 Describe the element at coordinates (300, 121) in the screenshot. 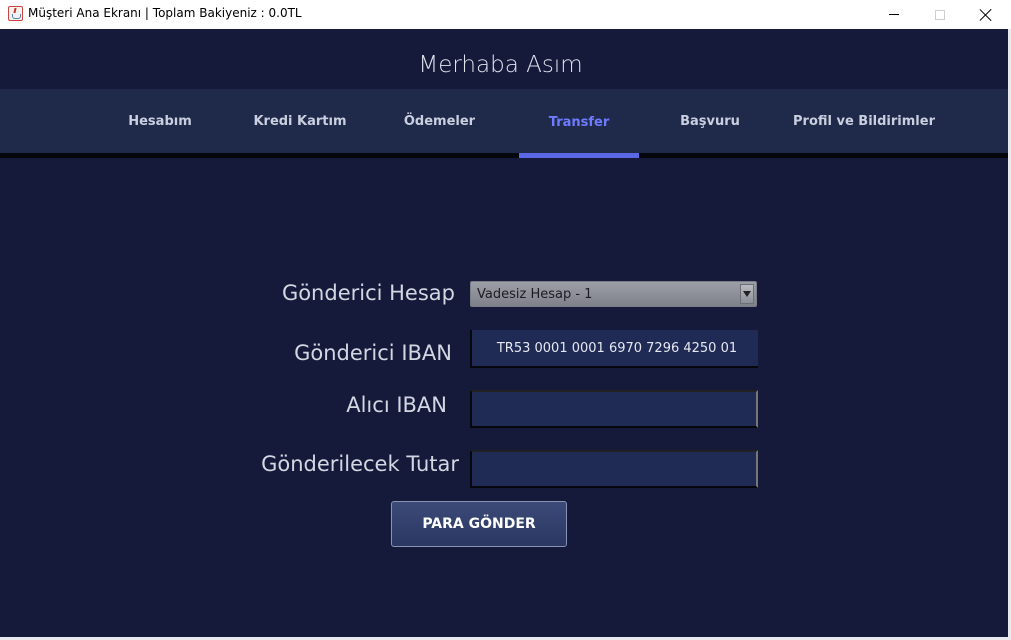

I see `tab-kredi-kartim: Kredi Kartım` at that location.